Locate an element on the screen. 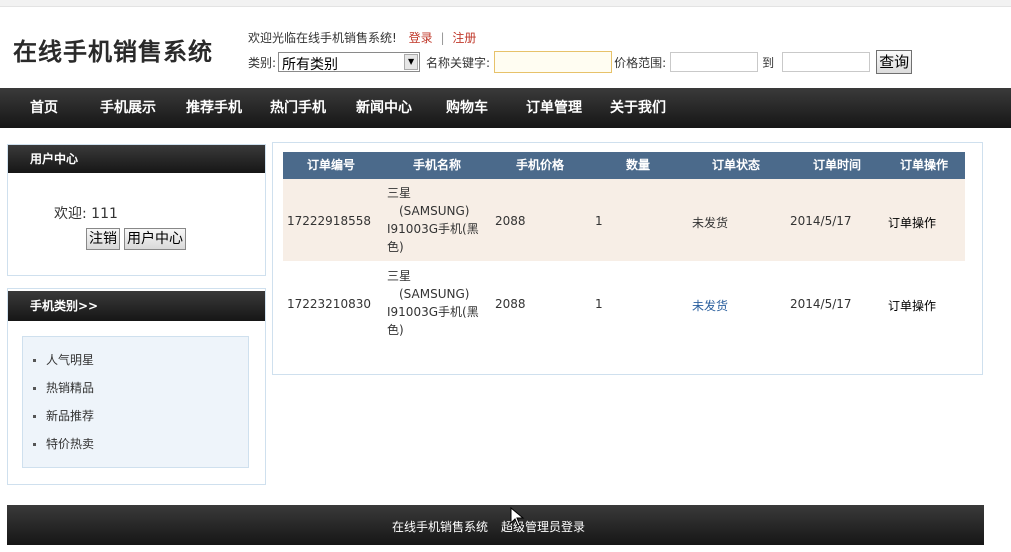 The height and width of the screenshot is (552, 1011). dropdown-arrow-icon: ▼ is located at coordinates (411, 62).